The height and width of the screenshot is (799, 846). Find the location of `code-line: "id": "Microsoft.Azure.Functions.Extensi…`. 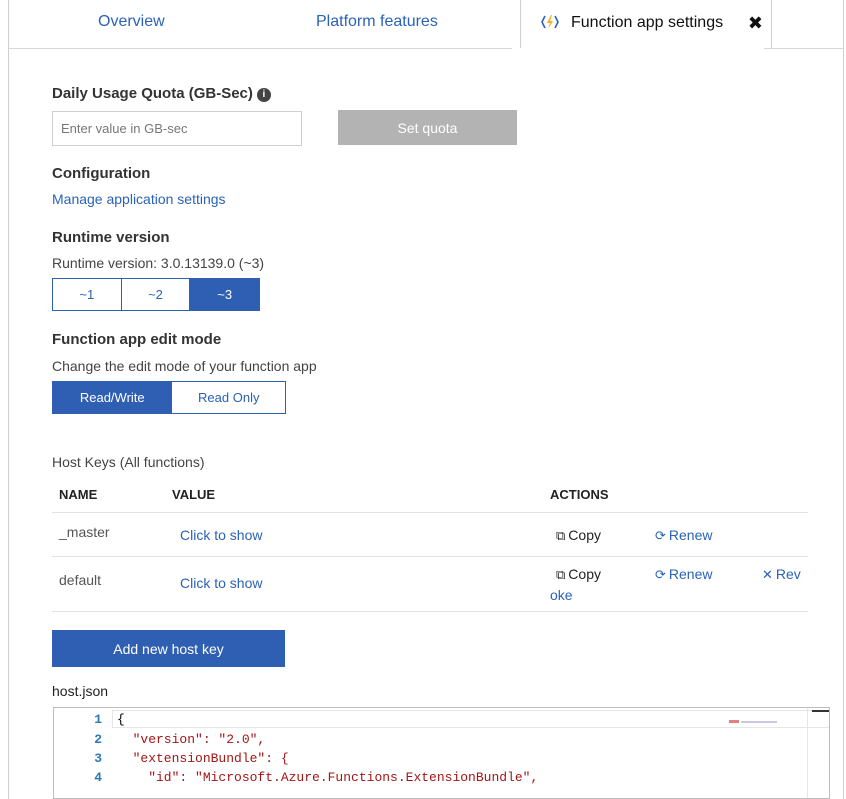

code-line: "id": "Microsoft.Azure.Functions.Extensi… is located at coordinates (328, 777).